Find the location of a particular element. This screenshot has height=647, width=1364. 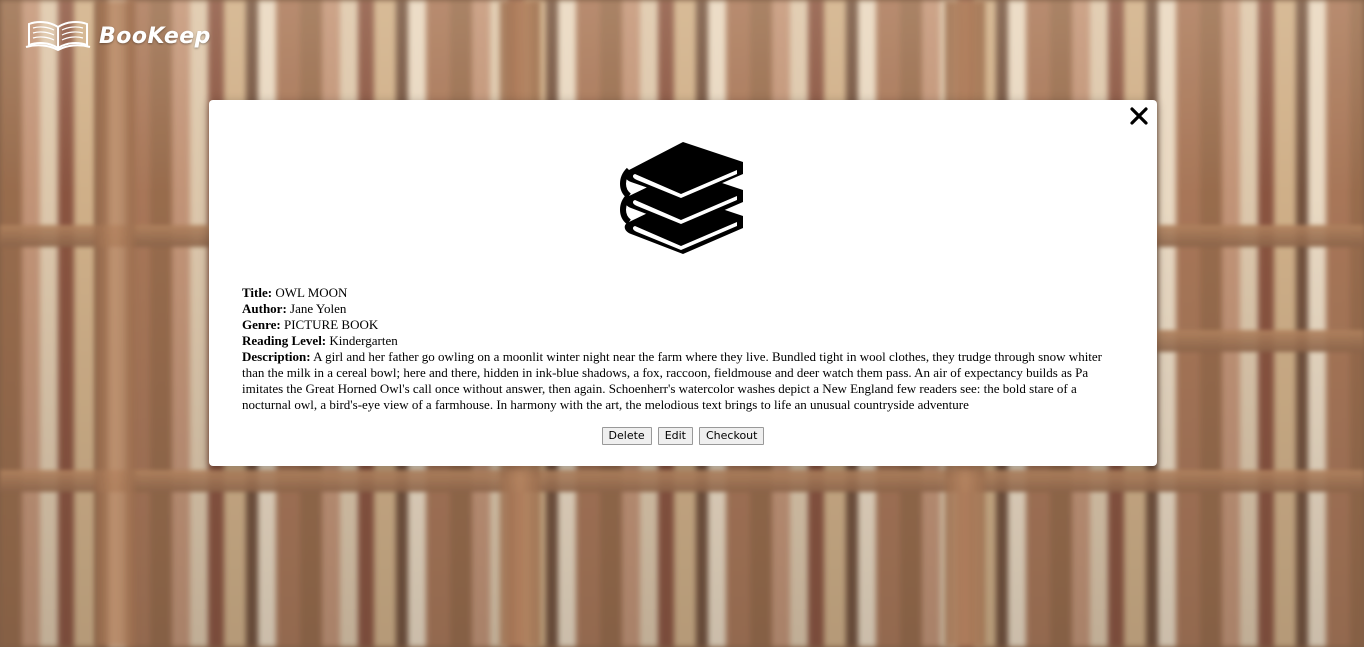

genre-label: Genre: is located at coordinates (261, 324).